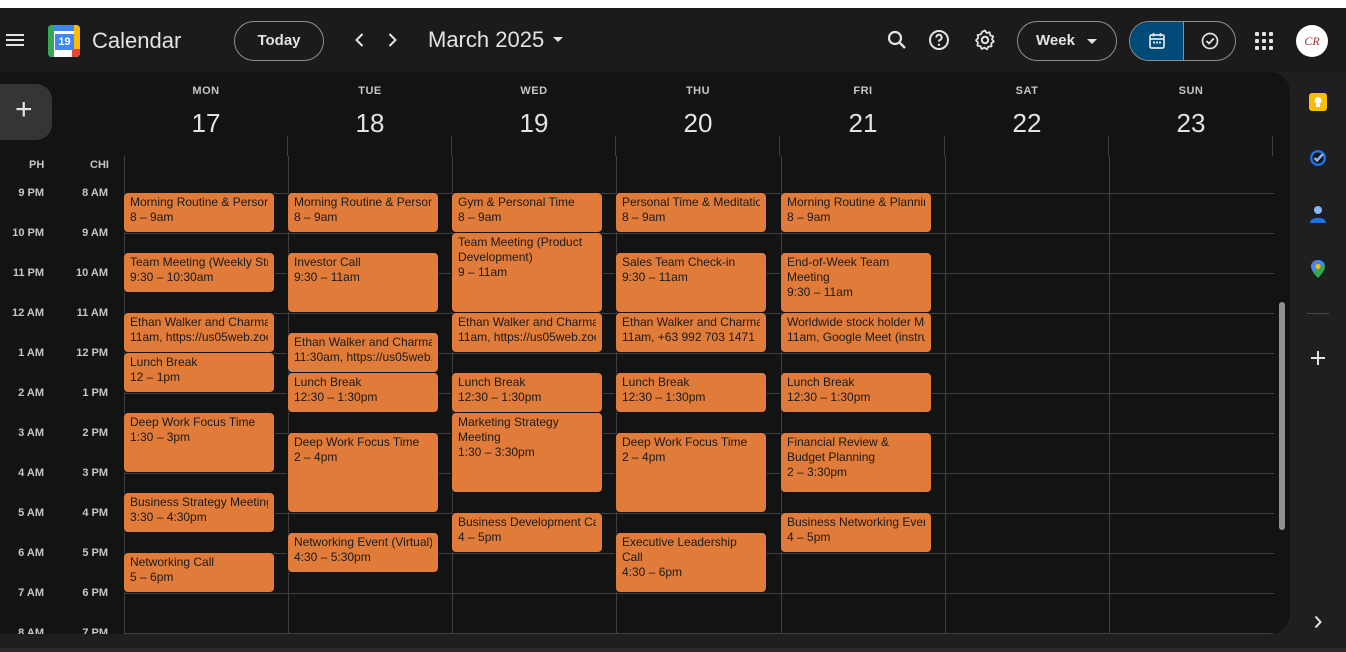  What do you see at coordinates (199, 372) in the screenshot?
I see `calendar-event: Lunch Break 12 – 1pm` at bounding box center [199, 372].